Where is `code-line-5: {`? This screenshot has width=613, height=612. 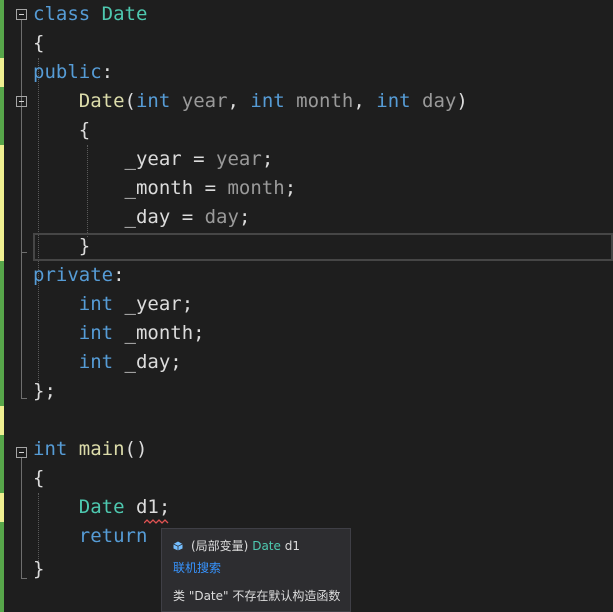
code-line-5: { is located at coordinates (61, 130).